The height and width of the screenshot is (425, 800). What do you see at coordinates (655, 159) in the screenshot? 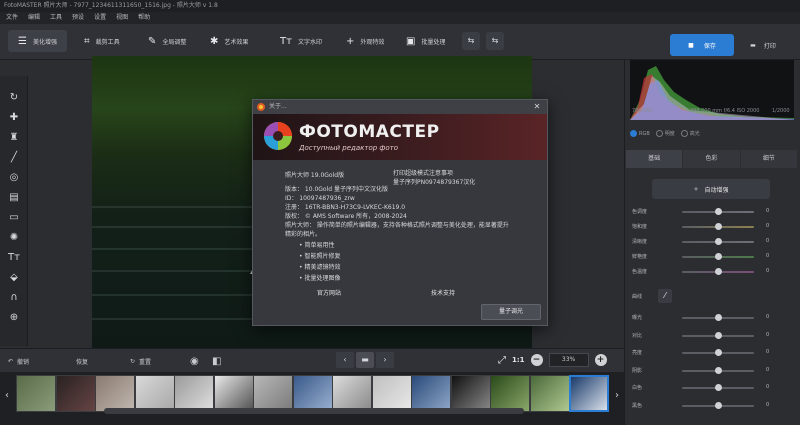
I see `tab-basic: 基础` at bounding box center [655, 159].